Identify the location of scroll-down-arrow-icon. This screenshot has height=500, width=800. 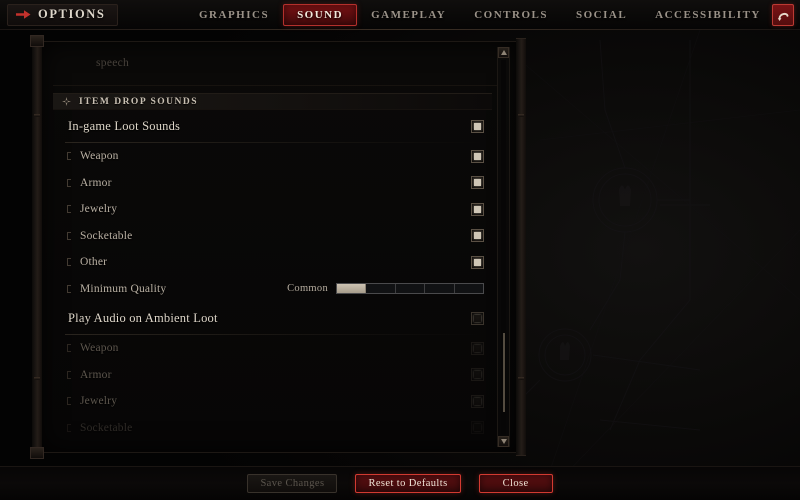
(503, 441).